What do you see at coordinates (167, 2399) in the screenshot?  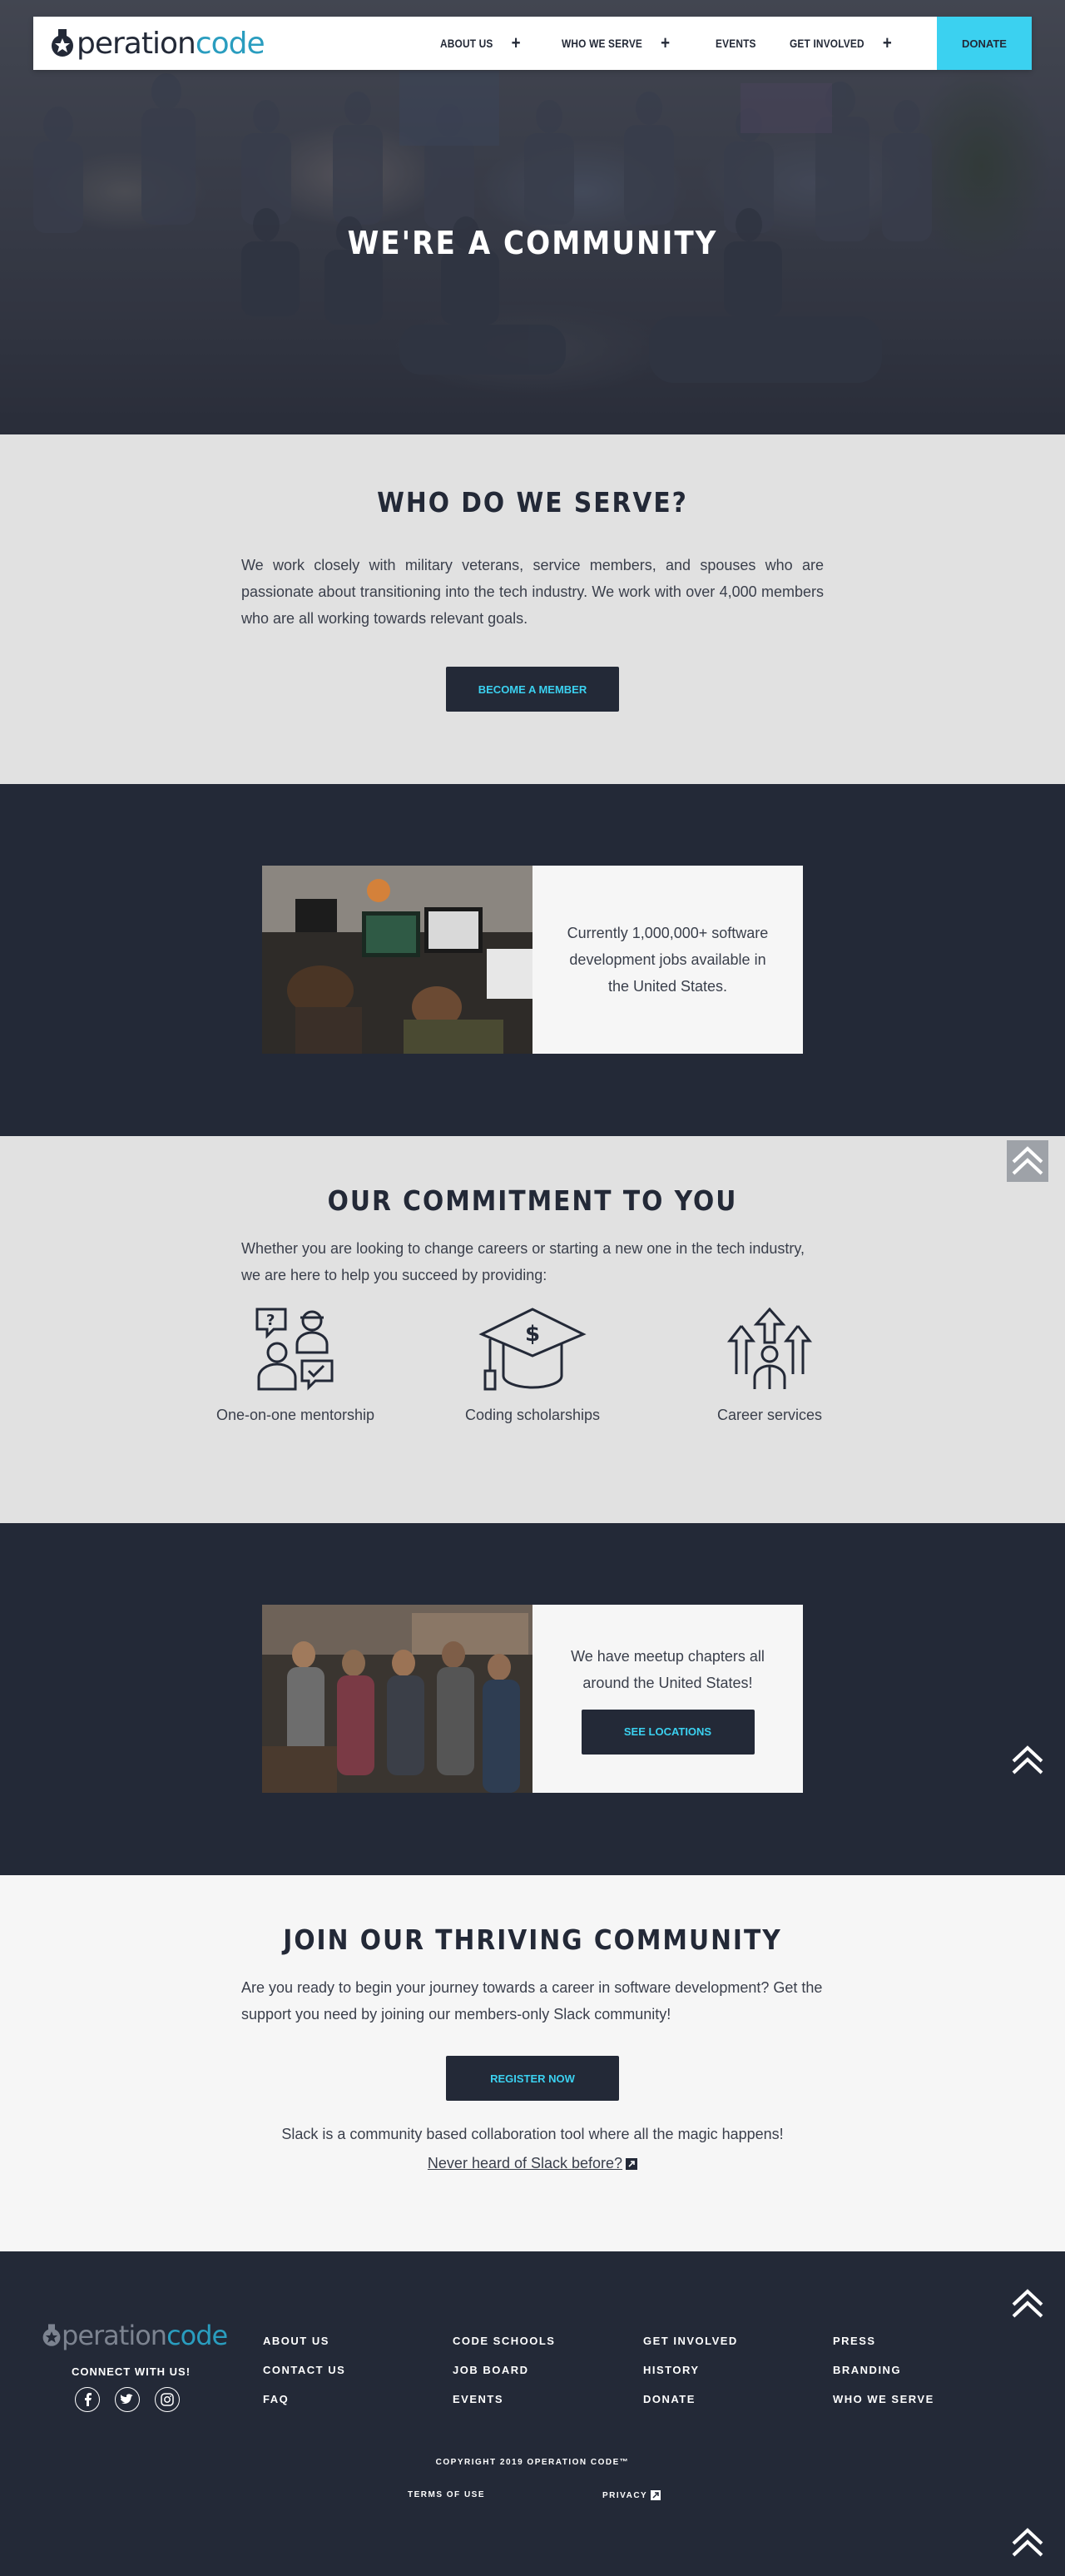 I see `instagram-icon` at bounding box center [167, 2399].